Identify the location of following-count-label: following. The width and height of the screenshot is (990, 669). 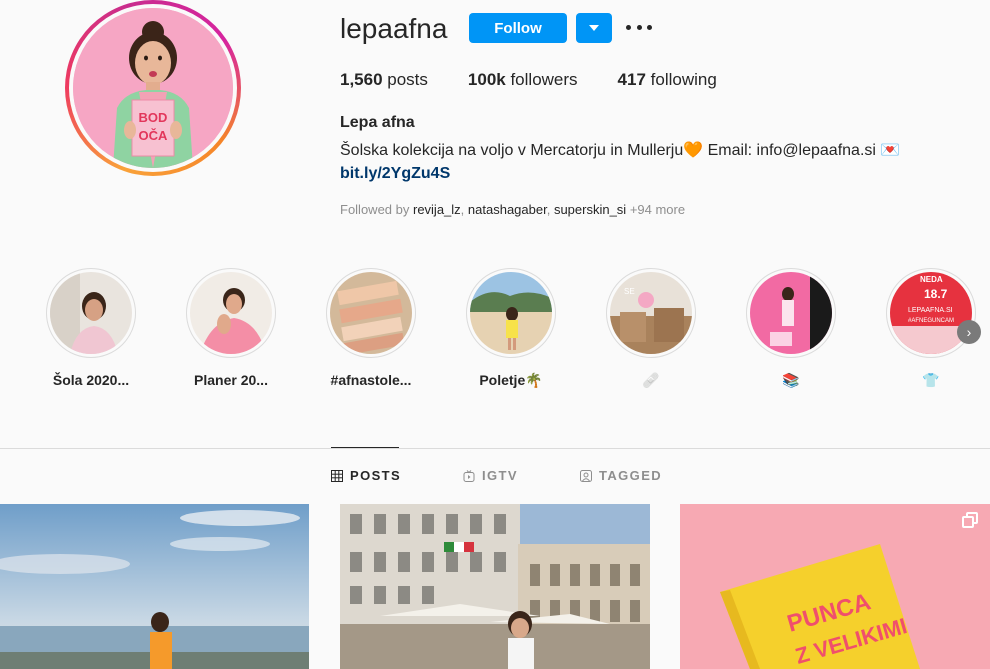
(681, 79).